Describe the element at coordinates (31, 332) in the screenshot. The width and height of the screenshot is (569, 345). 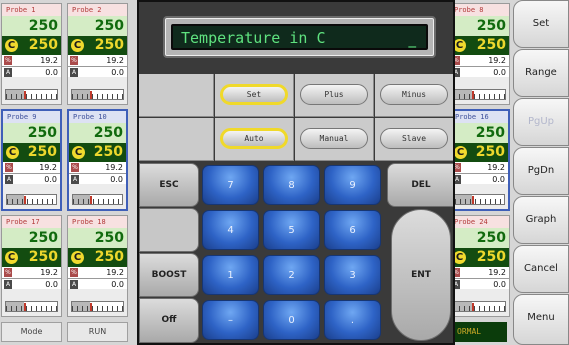
I see `mode-label: Mode` at that location.